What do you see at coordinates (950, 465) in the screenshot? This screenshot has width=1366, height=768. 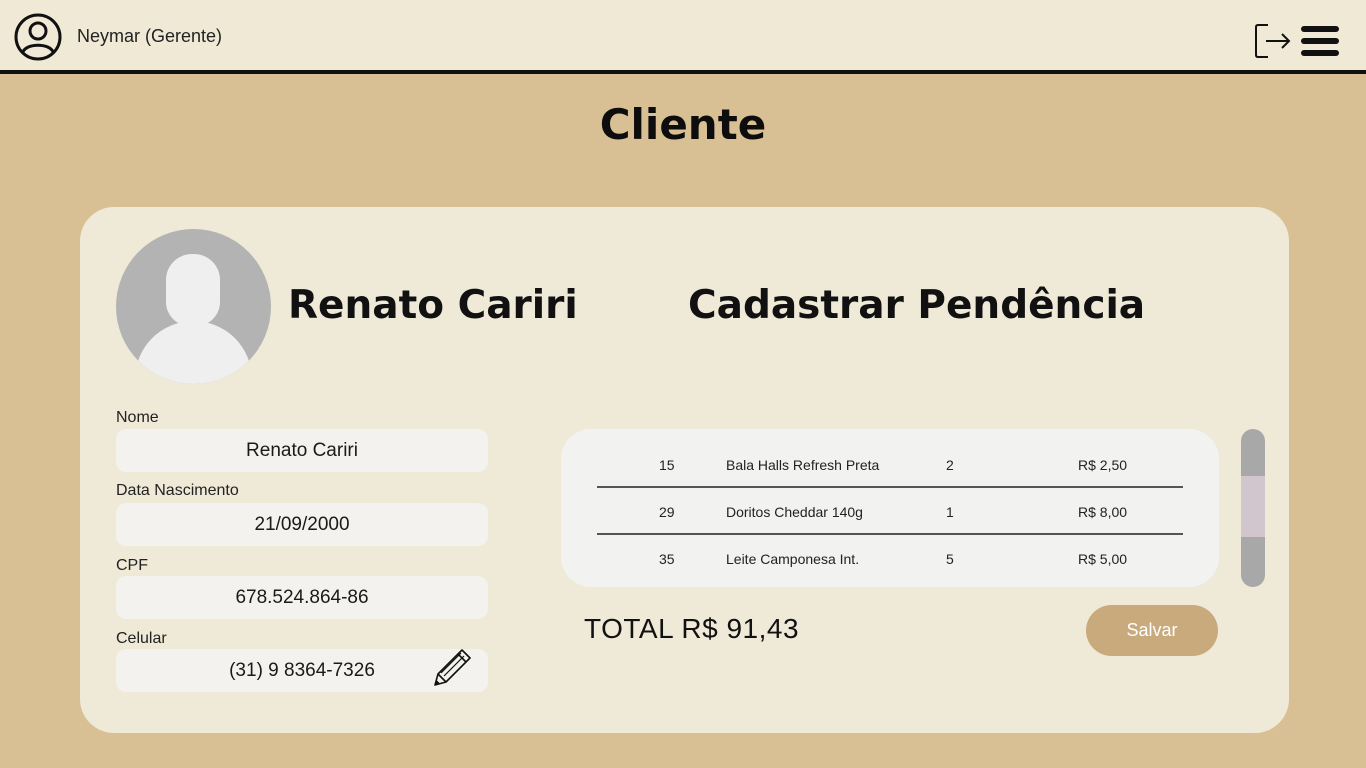 I see `item-quantity: 2` at bounding box center [950, 465].